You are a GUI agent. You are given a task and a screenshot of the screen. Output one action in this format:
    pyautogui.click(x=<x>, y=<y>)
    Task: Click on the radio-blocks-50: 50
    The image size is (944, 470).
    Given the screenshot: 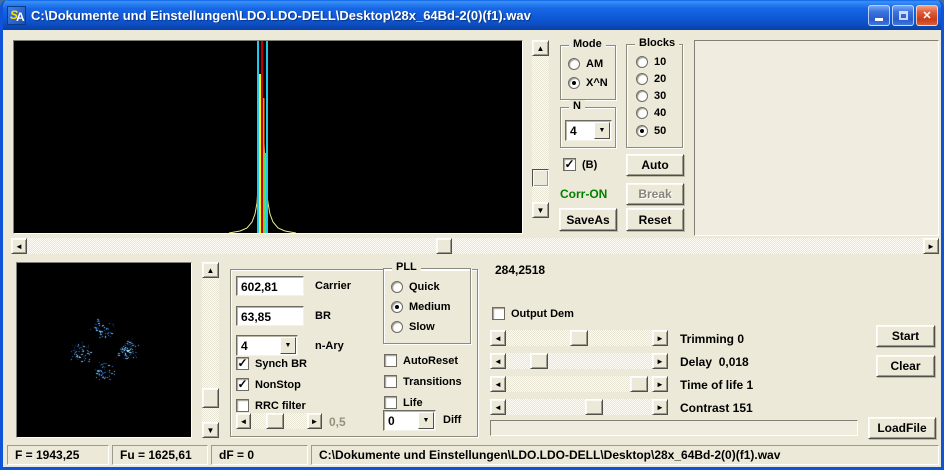 What is the action you would take?
    pyautogui.click(x=651, y=131)
    